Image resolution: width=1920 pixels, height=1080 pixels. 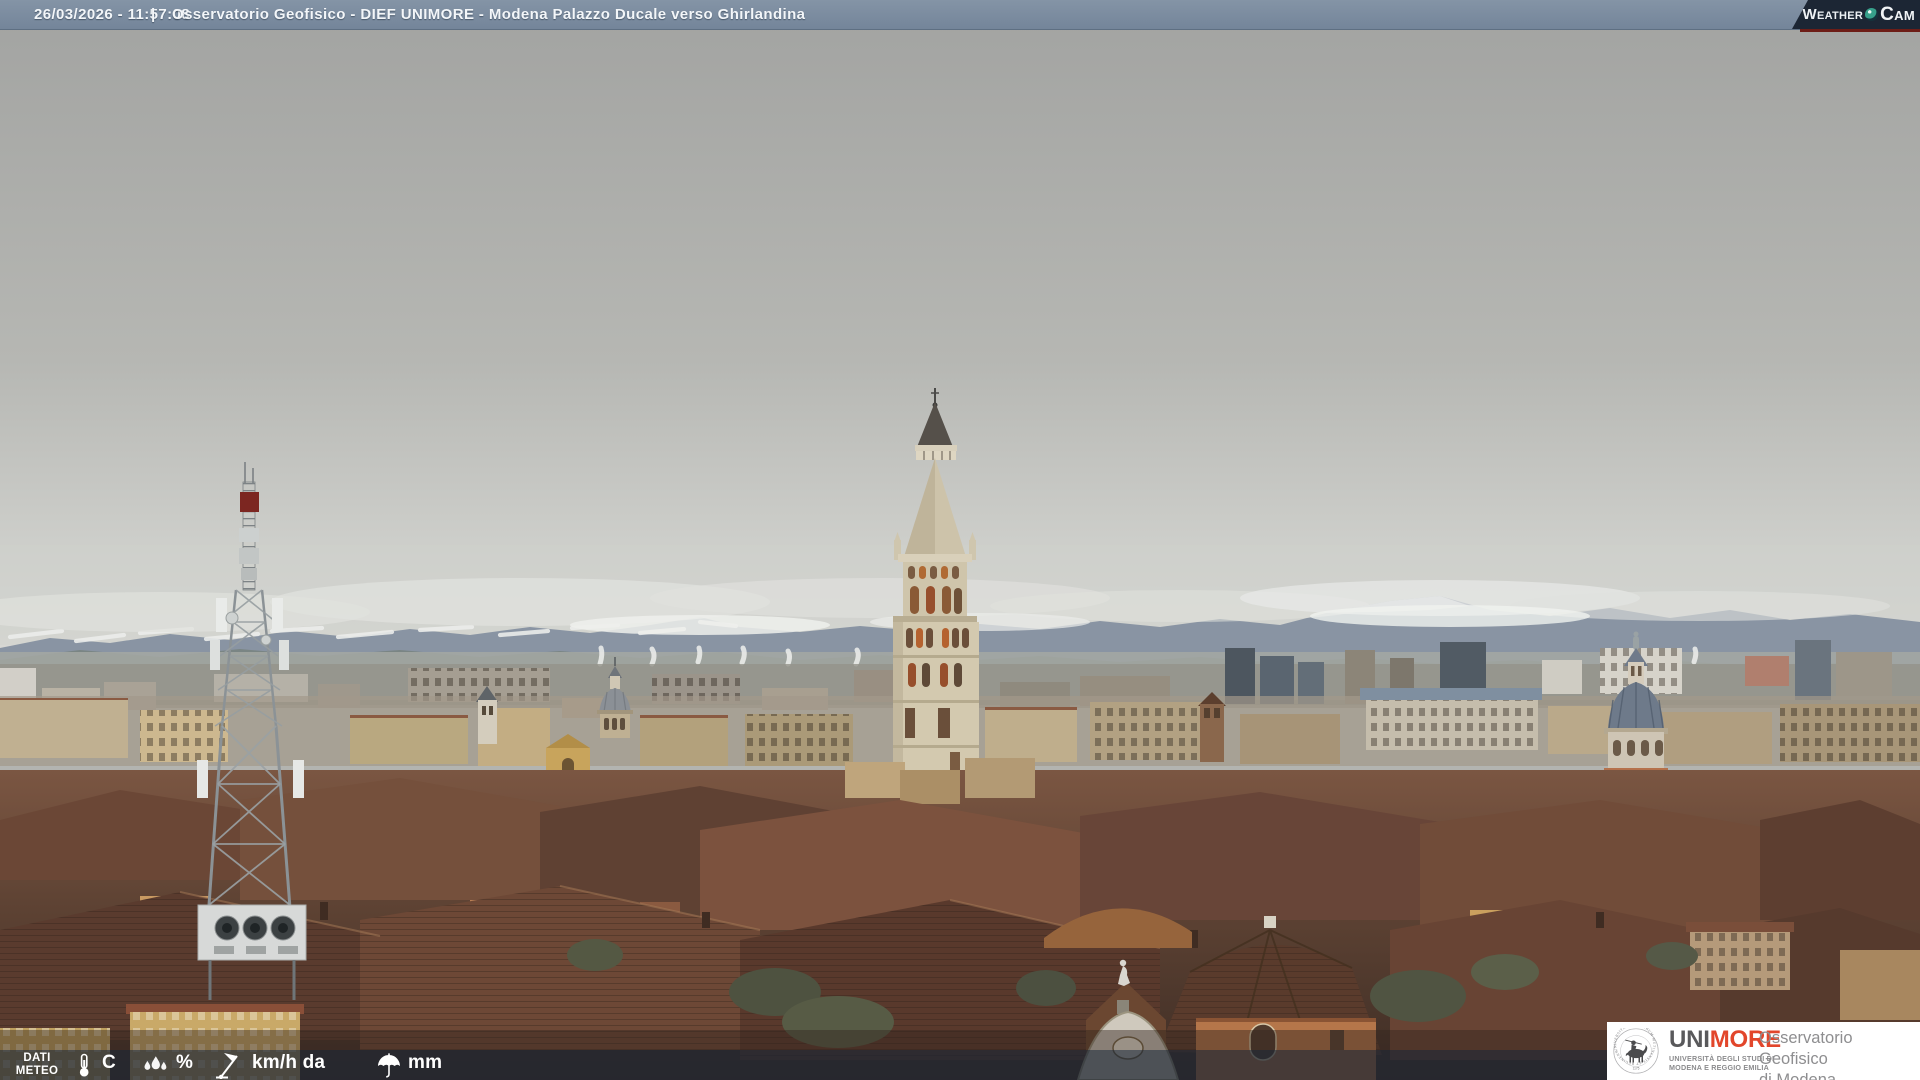 What do you see at coordinates (1636, 1069) in the screenshot?
I see `seal-year: 1175` at bounding box center [1636, 1069].